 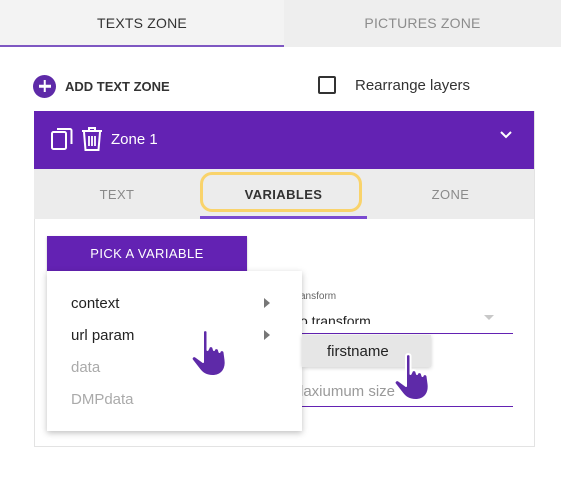 I want to click on menu-item-dmpdata: DMPdata, so click(x=102, y=399).